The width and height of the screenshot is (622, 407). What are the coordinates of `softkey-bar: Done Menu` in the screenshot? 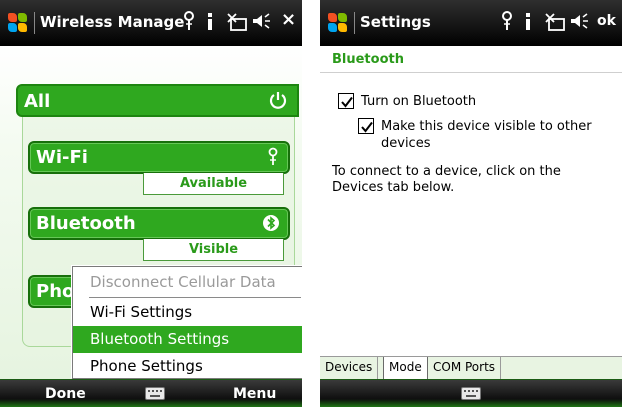 It's located at (151, 393).